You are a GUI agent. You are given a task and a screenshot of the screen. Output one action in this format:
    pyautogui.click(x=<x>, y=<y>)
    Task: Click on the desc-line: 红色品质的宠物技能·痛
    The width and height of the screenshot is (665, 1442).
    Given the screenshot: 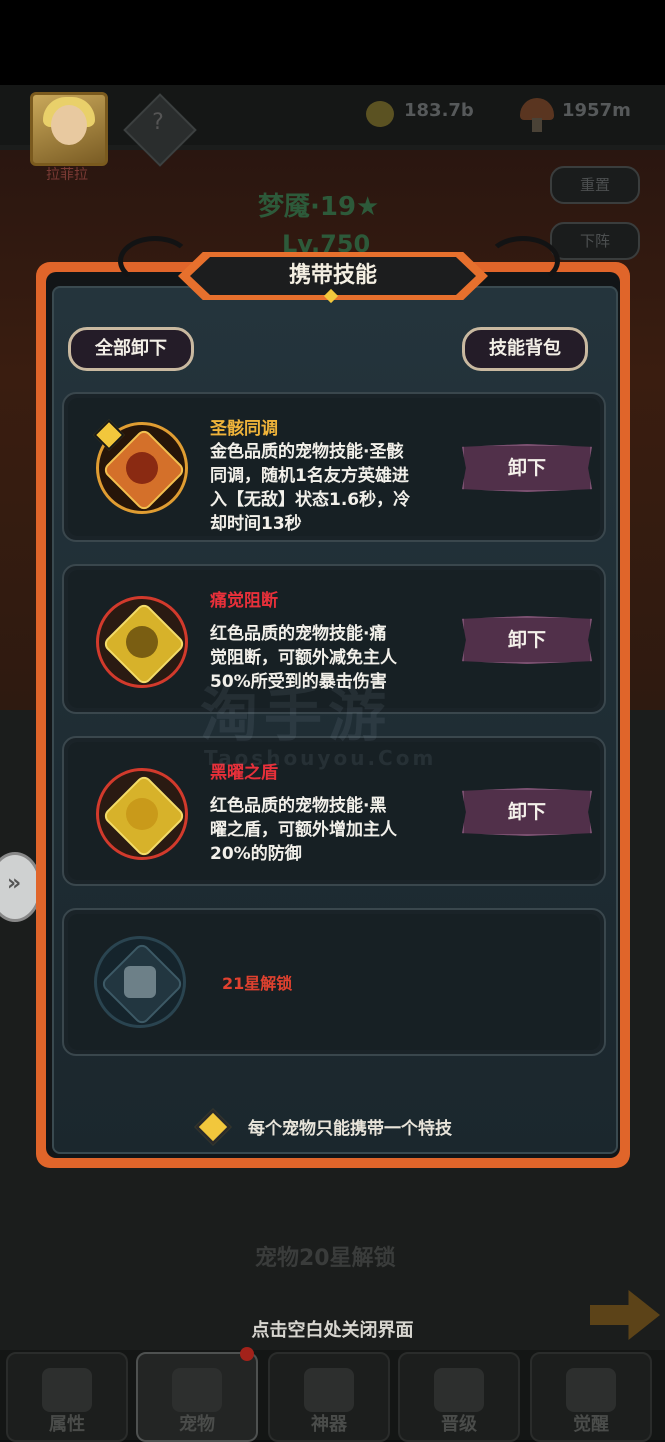 What is the action you would take?
    pyautogui.click(x=298, y=634)
    